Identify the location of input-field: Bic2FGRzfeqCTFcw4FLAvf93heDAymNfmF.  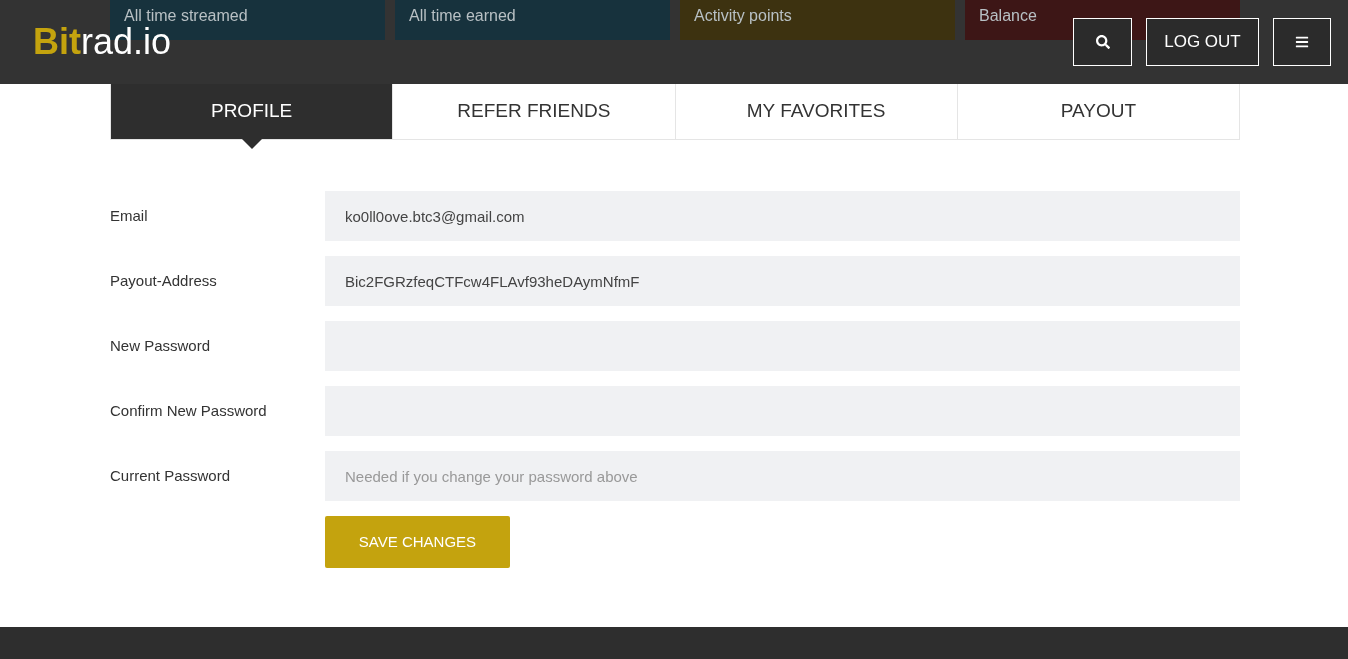
(782, 281).